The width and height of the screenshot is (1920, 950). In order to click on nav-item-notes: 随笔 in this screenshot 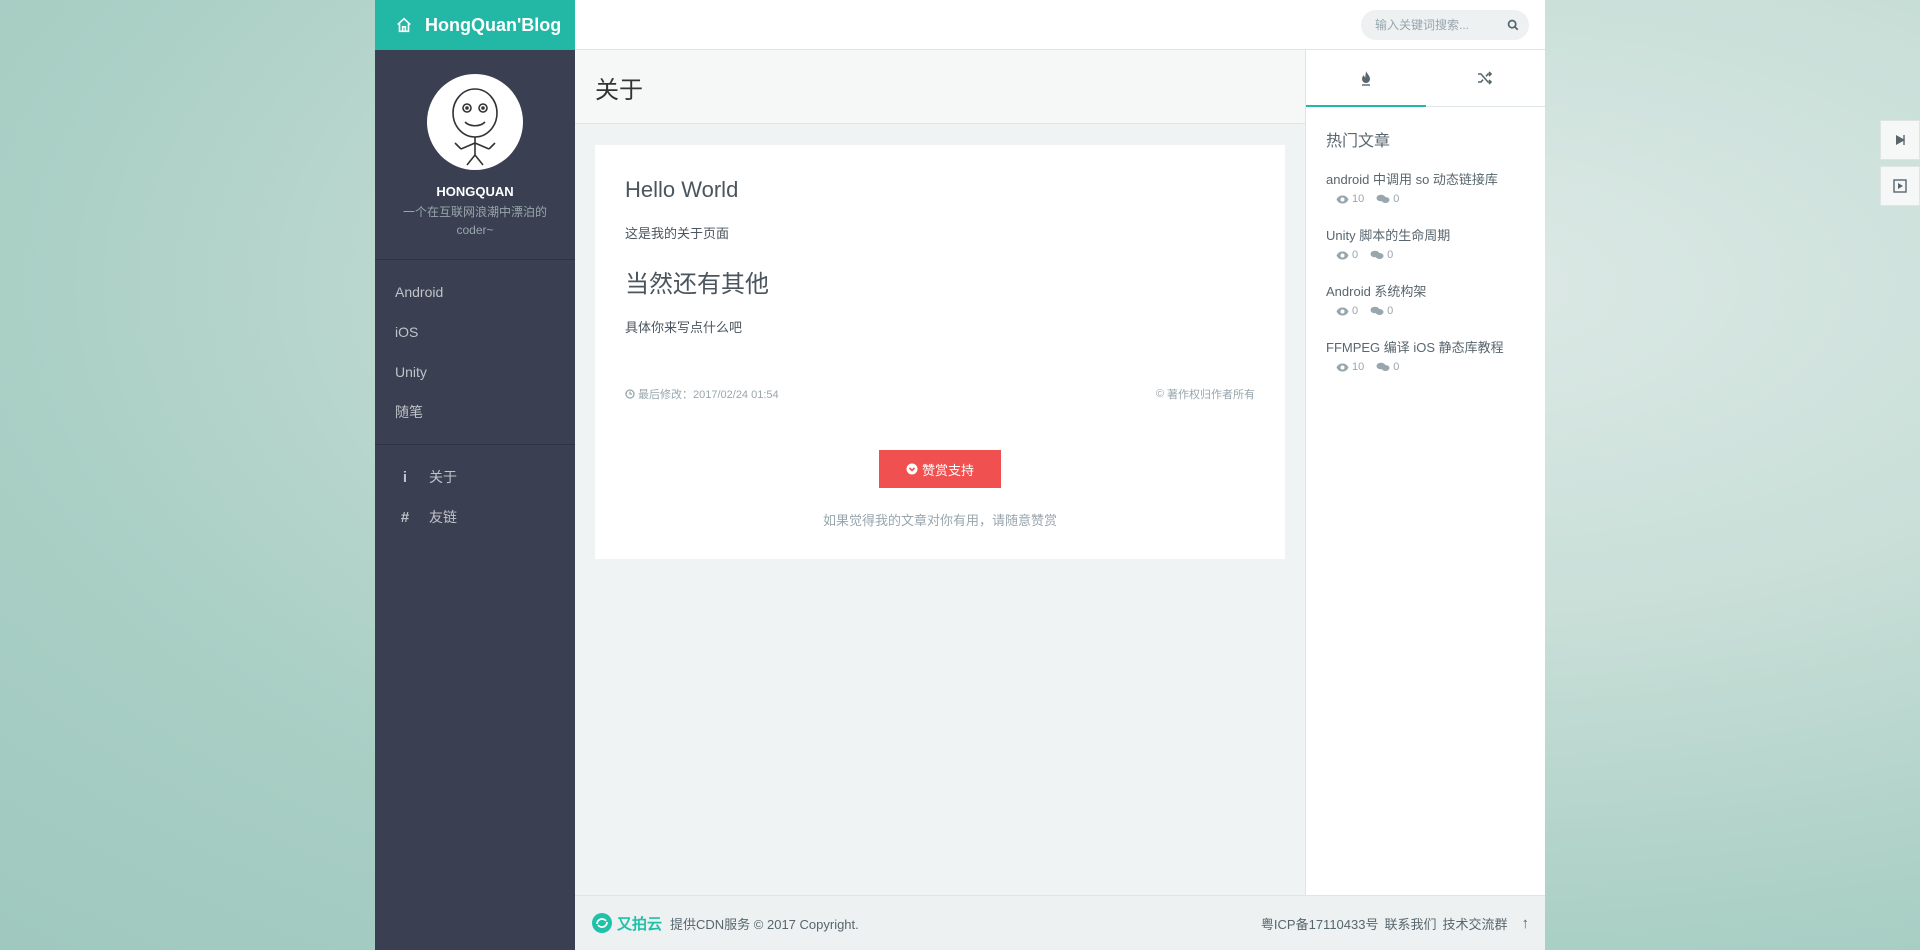, I will do `click(475, 412)`.